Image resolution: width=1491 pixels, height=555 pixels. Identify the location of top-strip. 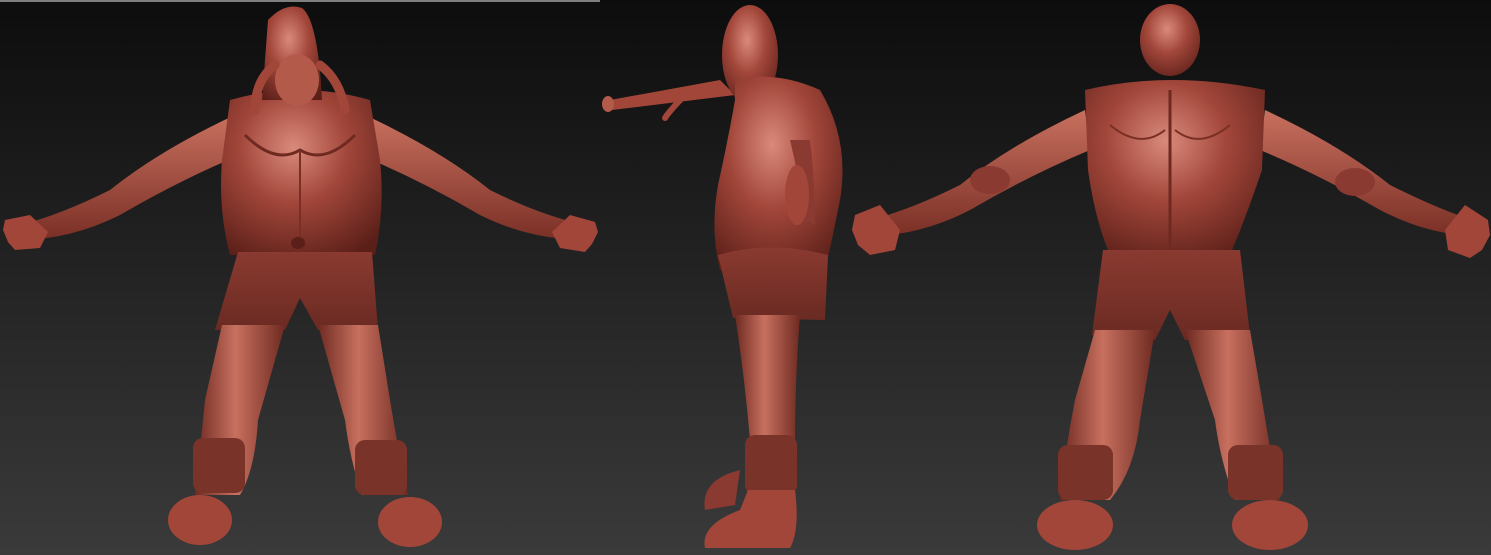
(300, 1).